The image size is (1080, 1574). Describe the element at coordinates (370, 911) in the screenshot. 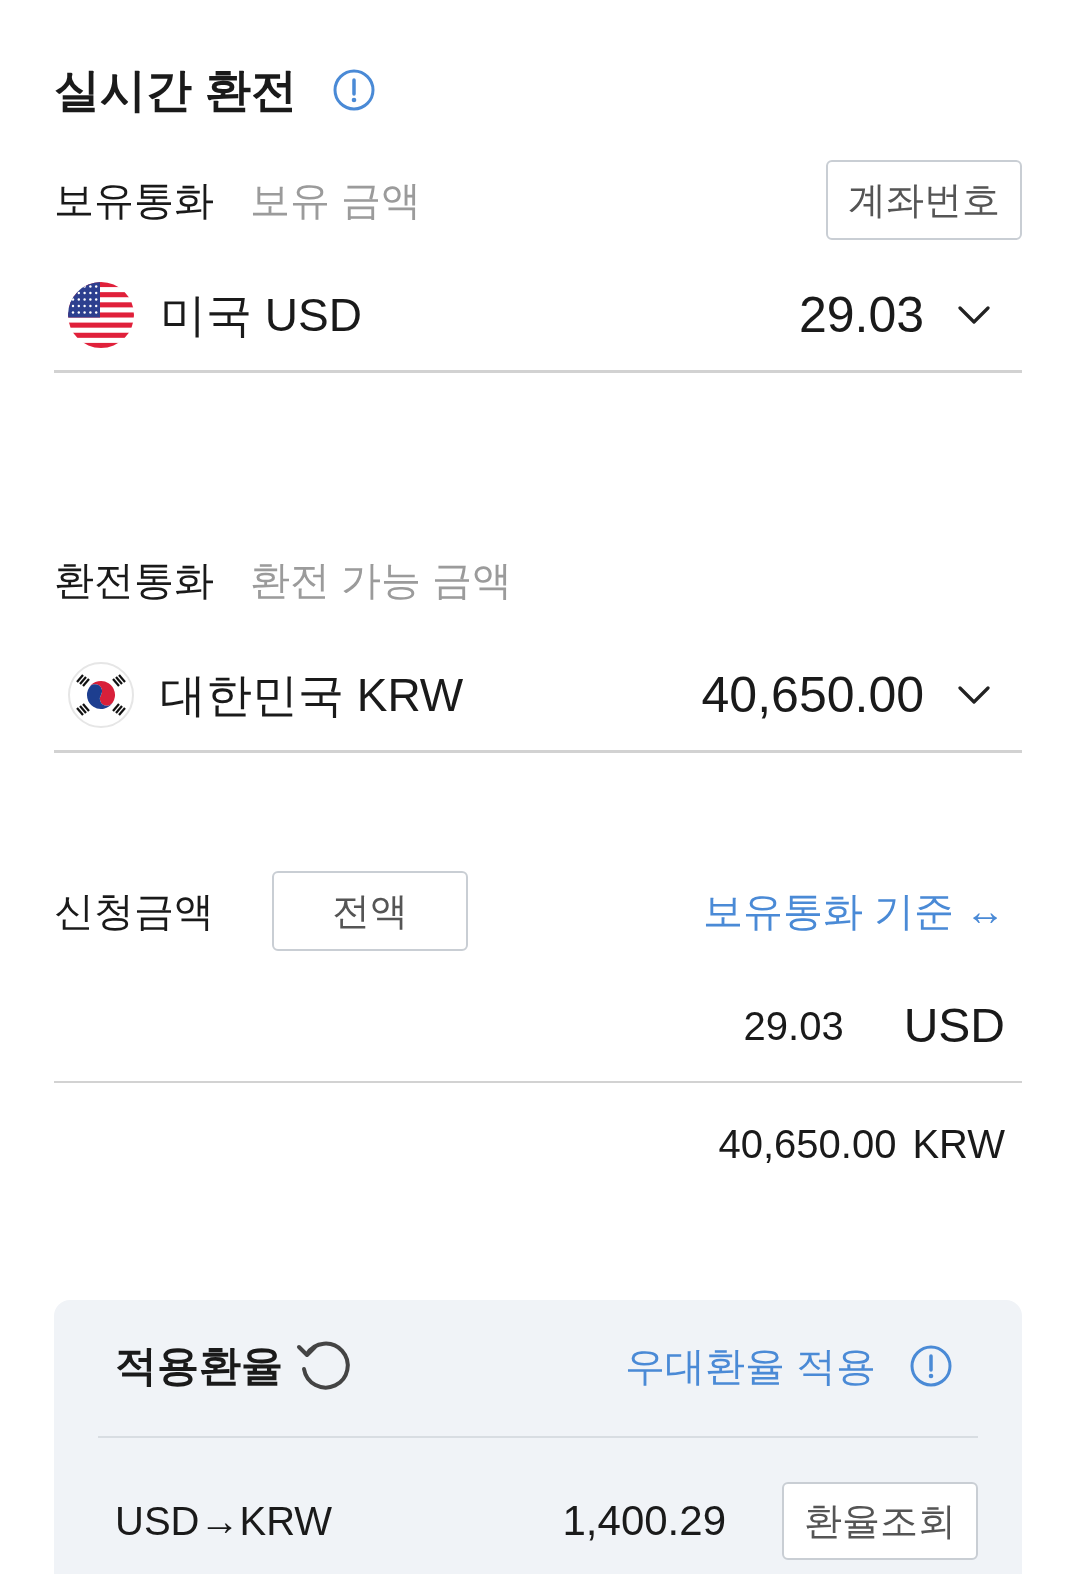

I see `full-amount-button: 전액` at that location.